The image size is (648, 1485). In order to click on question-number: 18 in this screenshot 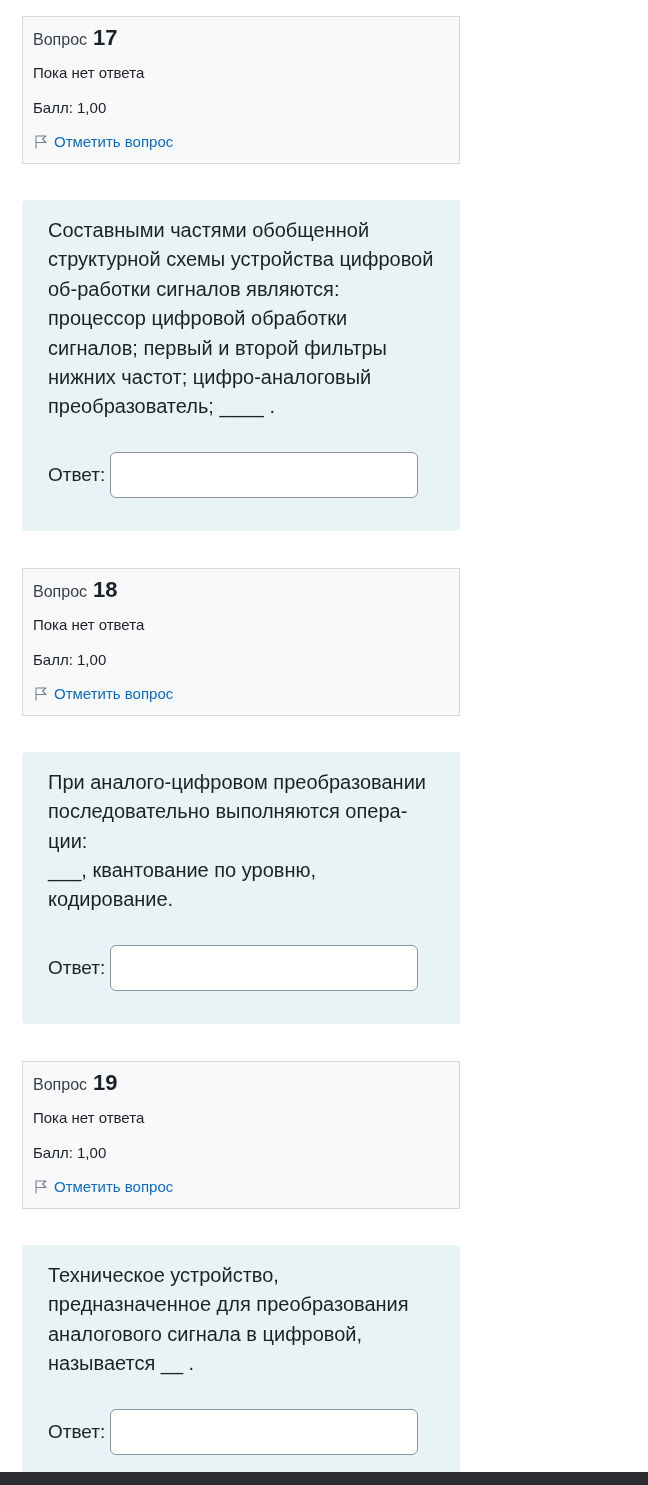, I will do `click(105, 590)`.